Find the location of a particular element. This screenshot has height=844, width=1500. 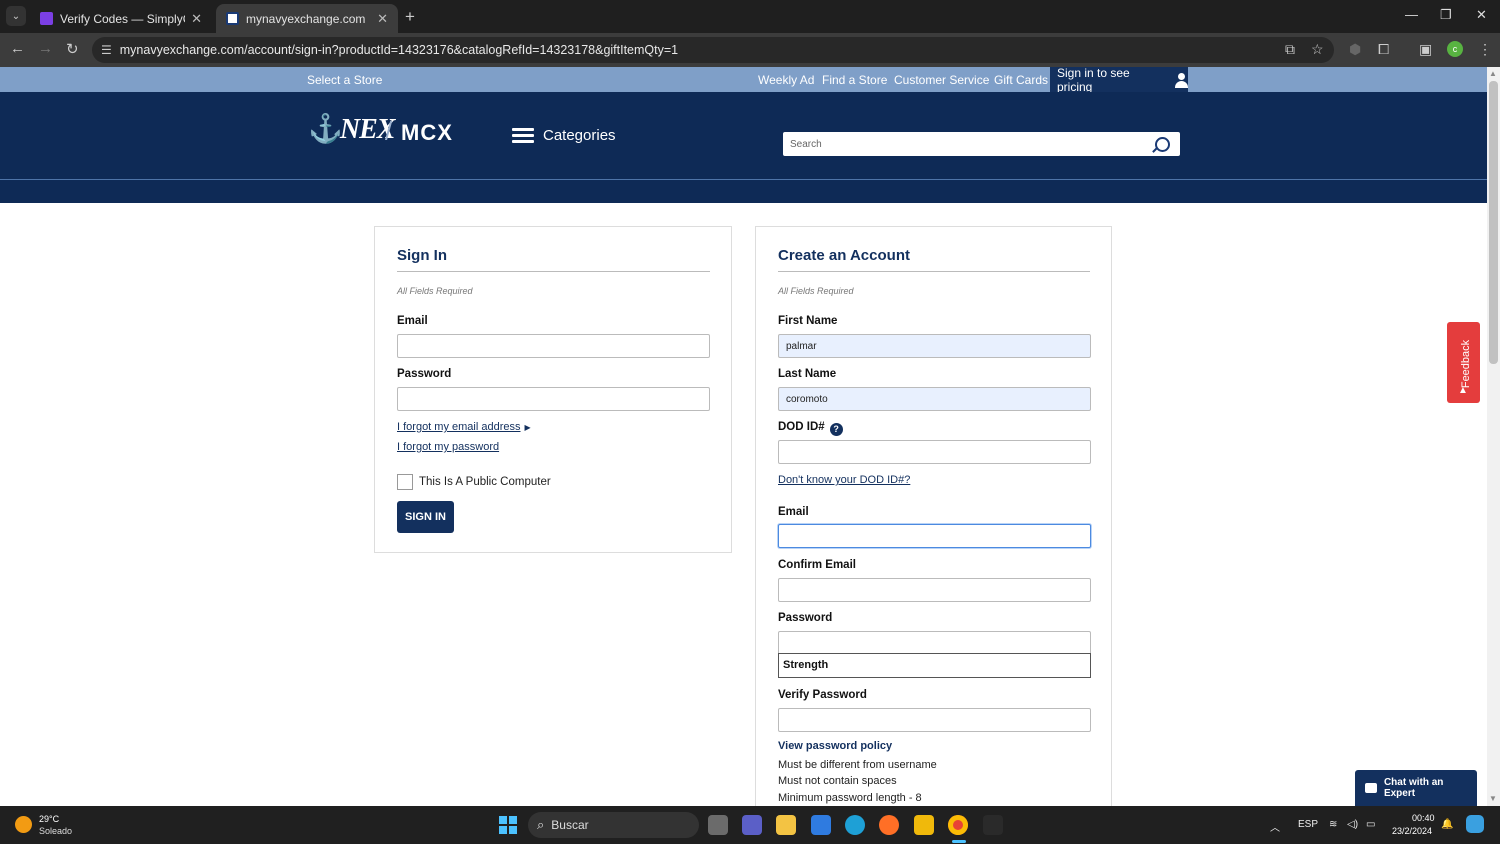

teams-icon is located at coordinates (752, 825).